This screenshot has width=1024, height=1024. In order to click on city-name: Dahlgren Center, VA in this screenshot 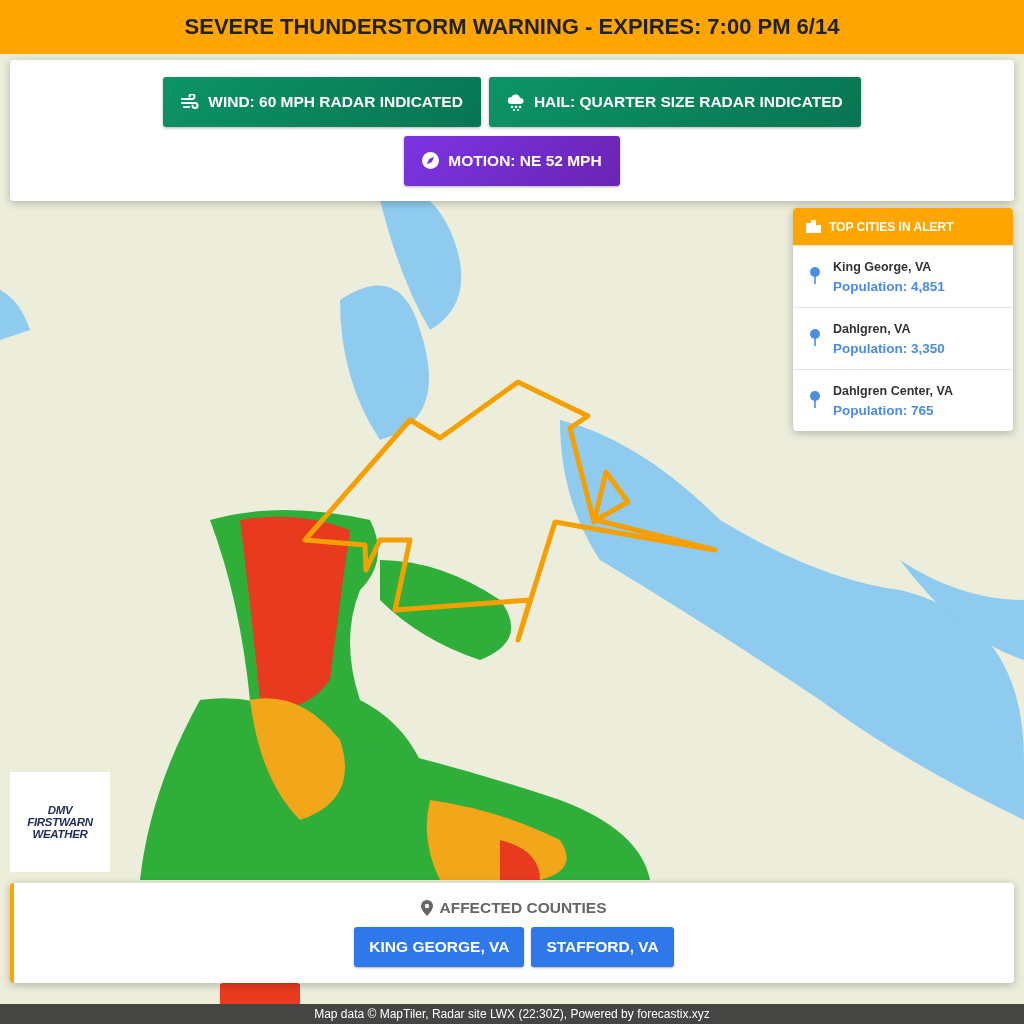, I will do `click(893, 390)`.